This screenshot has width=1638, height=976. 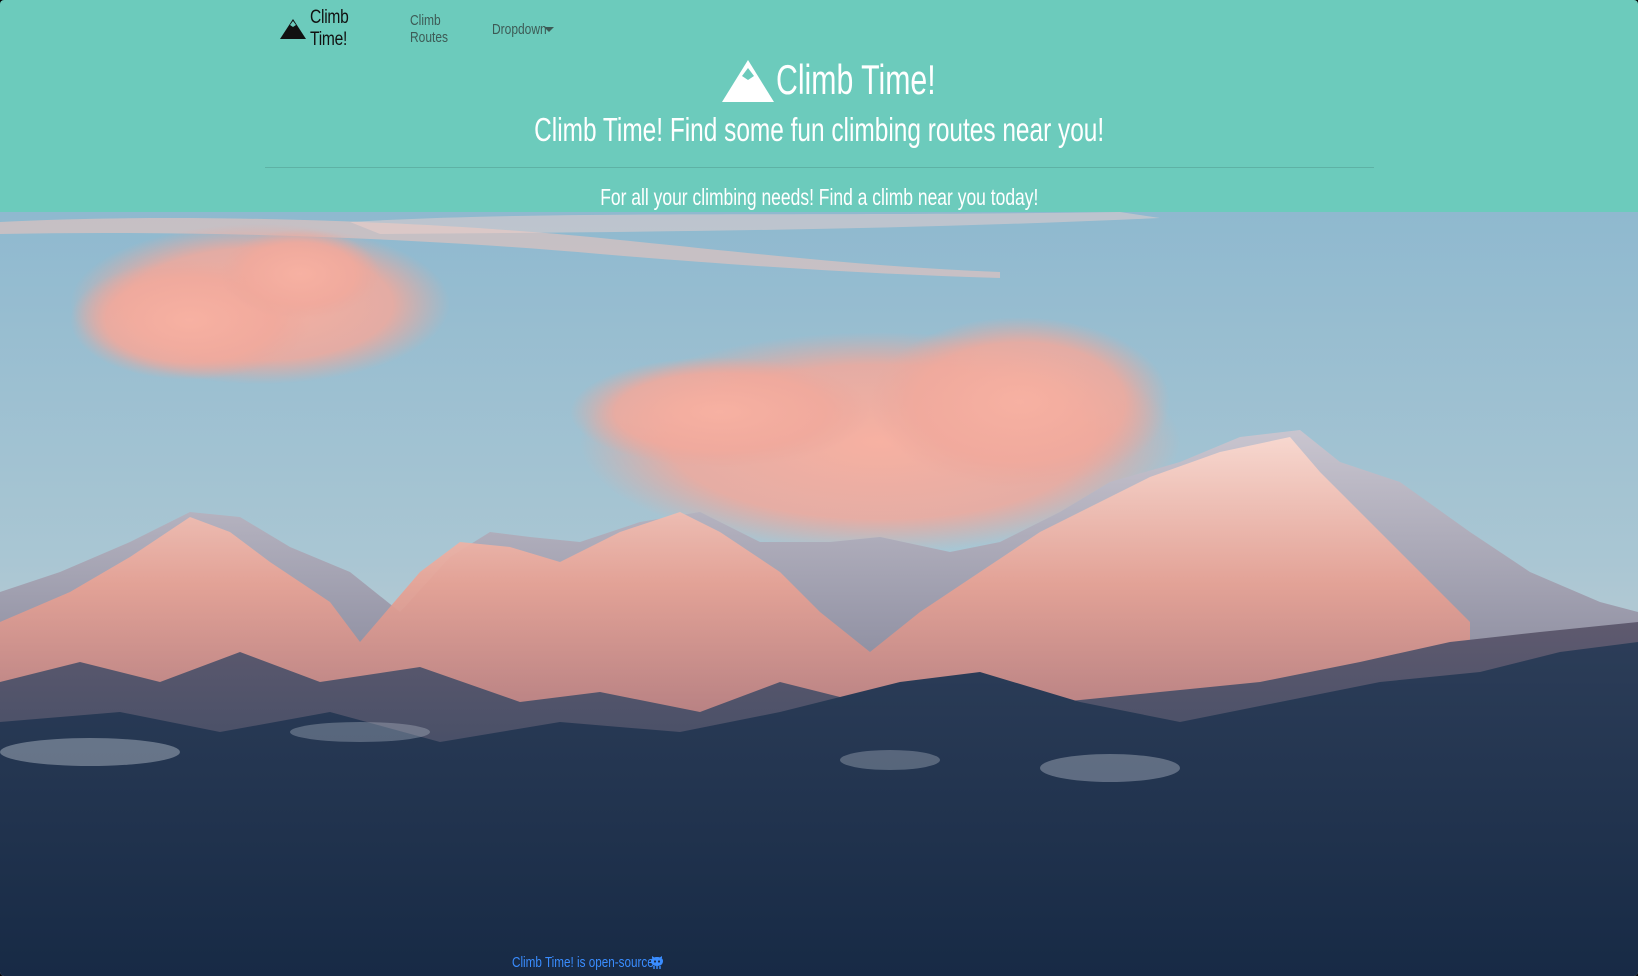 I want to click on open-source-link: Climb Time! is open-source, so click(x=588, y=962).